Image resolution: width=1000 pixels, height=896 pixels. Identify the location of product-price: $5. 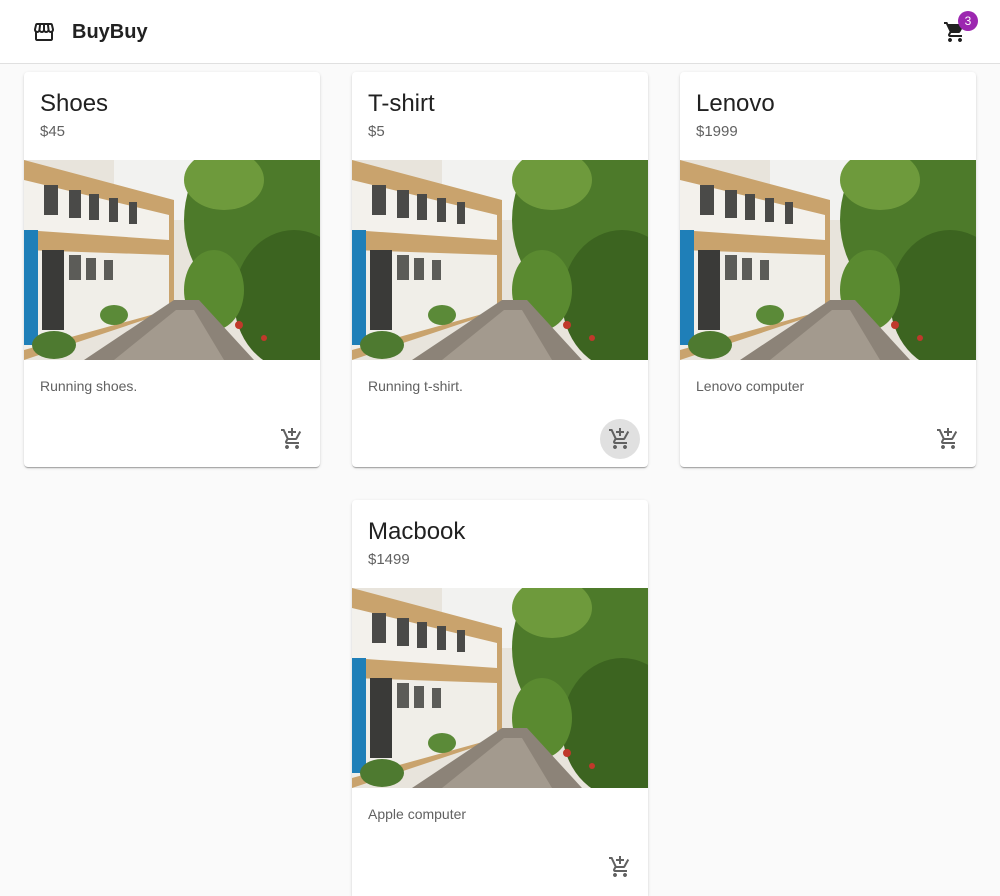
(376, 131).